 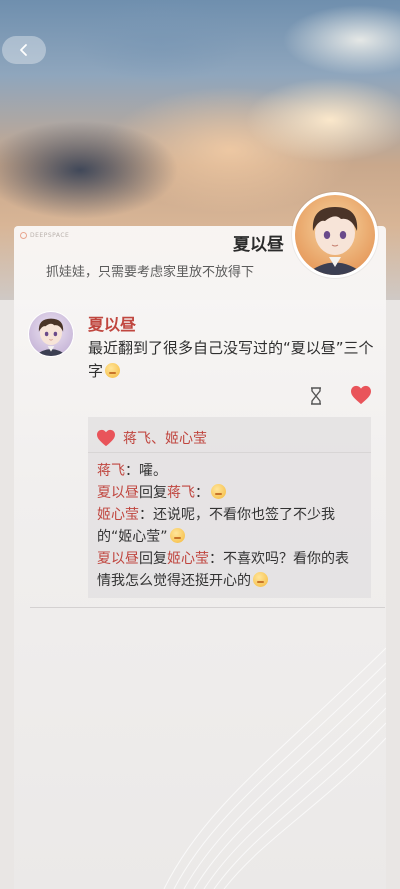 I want to click on brand-logo-icon, so click(x=23, y=235).